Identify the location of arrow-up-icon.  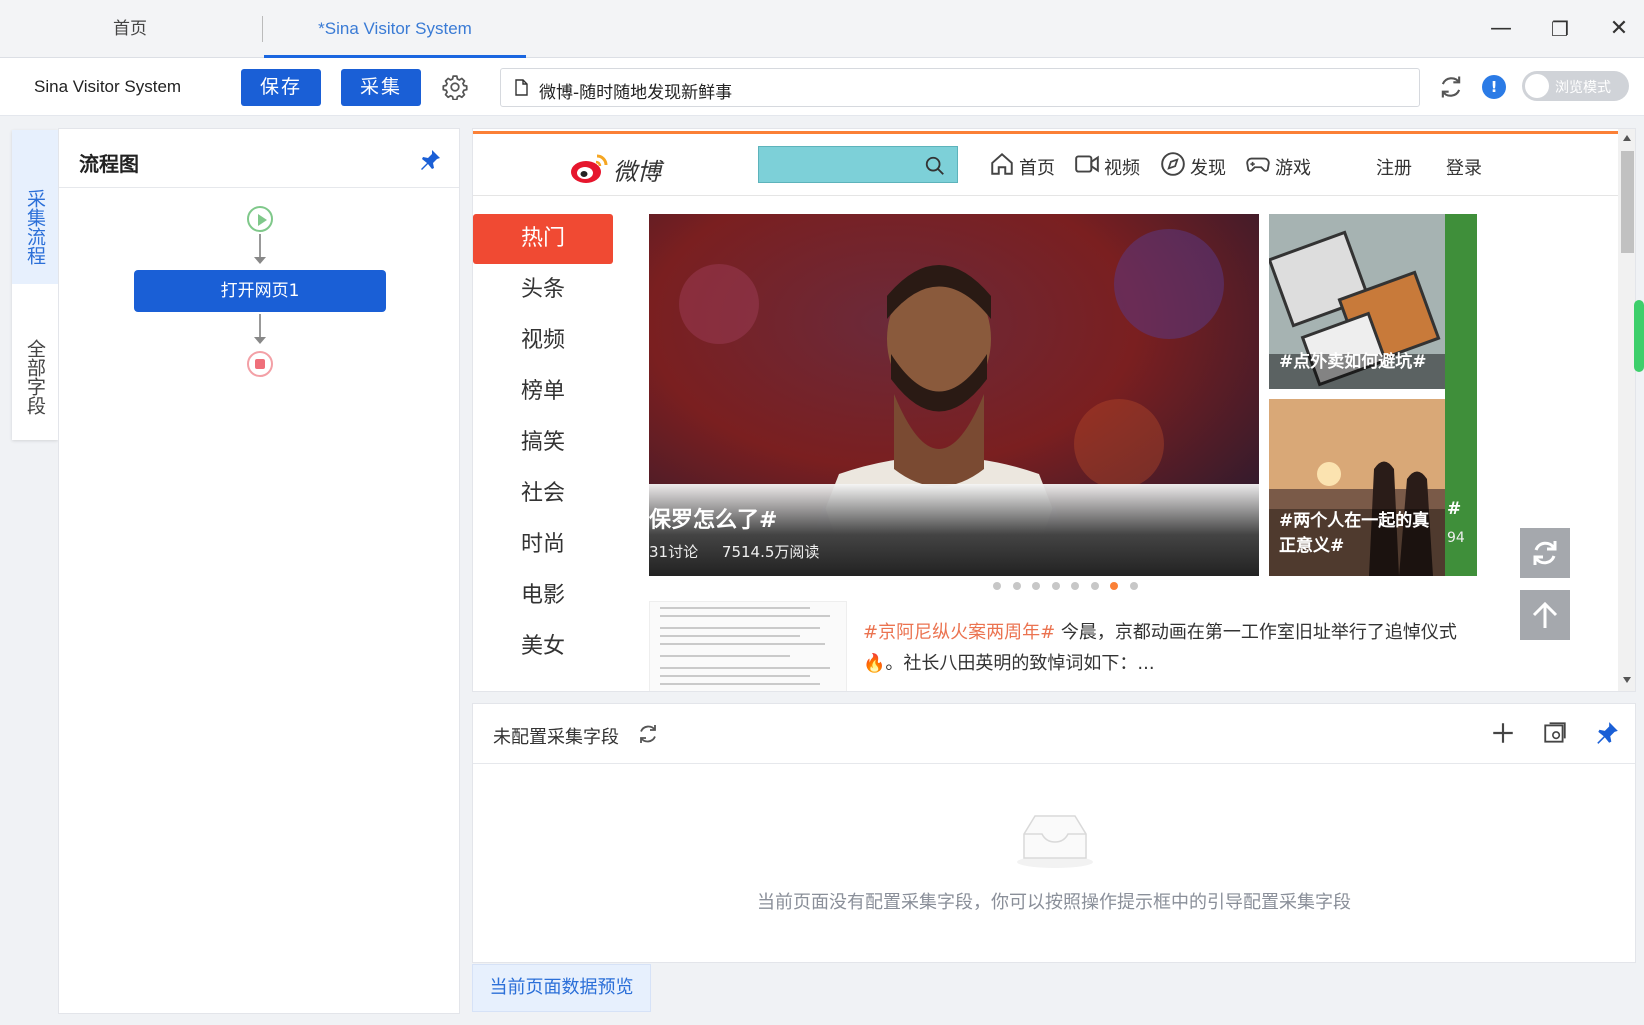
(1545, 614).